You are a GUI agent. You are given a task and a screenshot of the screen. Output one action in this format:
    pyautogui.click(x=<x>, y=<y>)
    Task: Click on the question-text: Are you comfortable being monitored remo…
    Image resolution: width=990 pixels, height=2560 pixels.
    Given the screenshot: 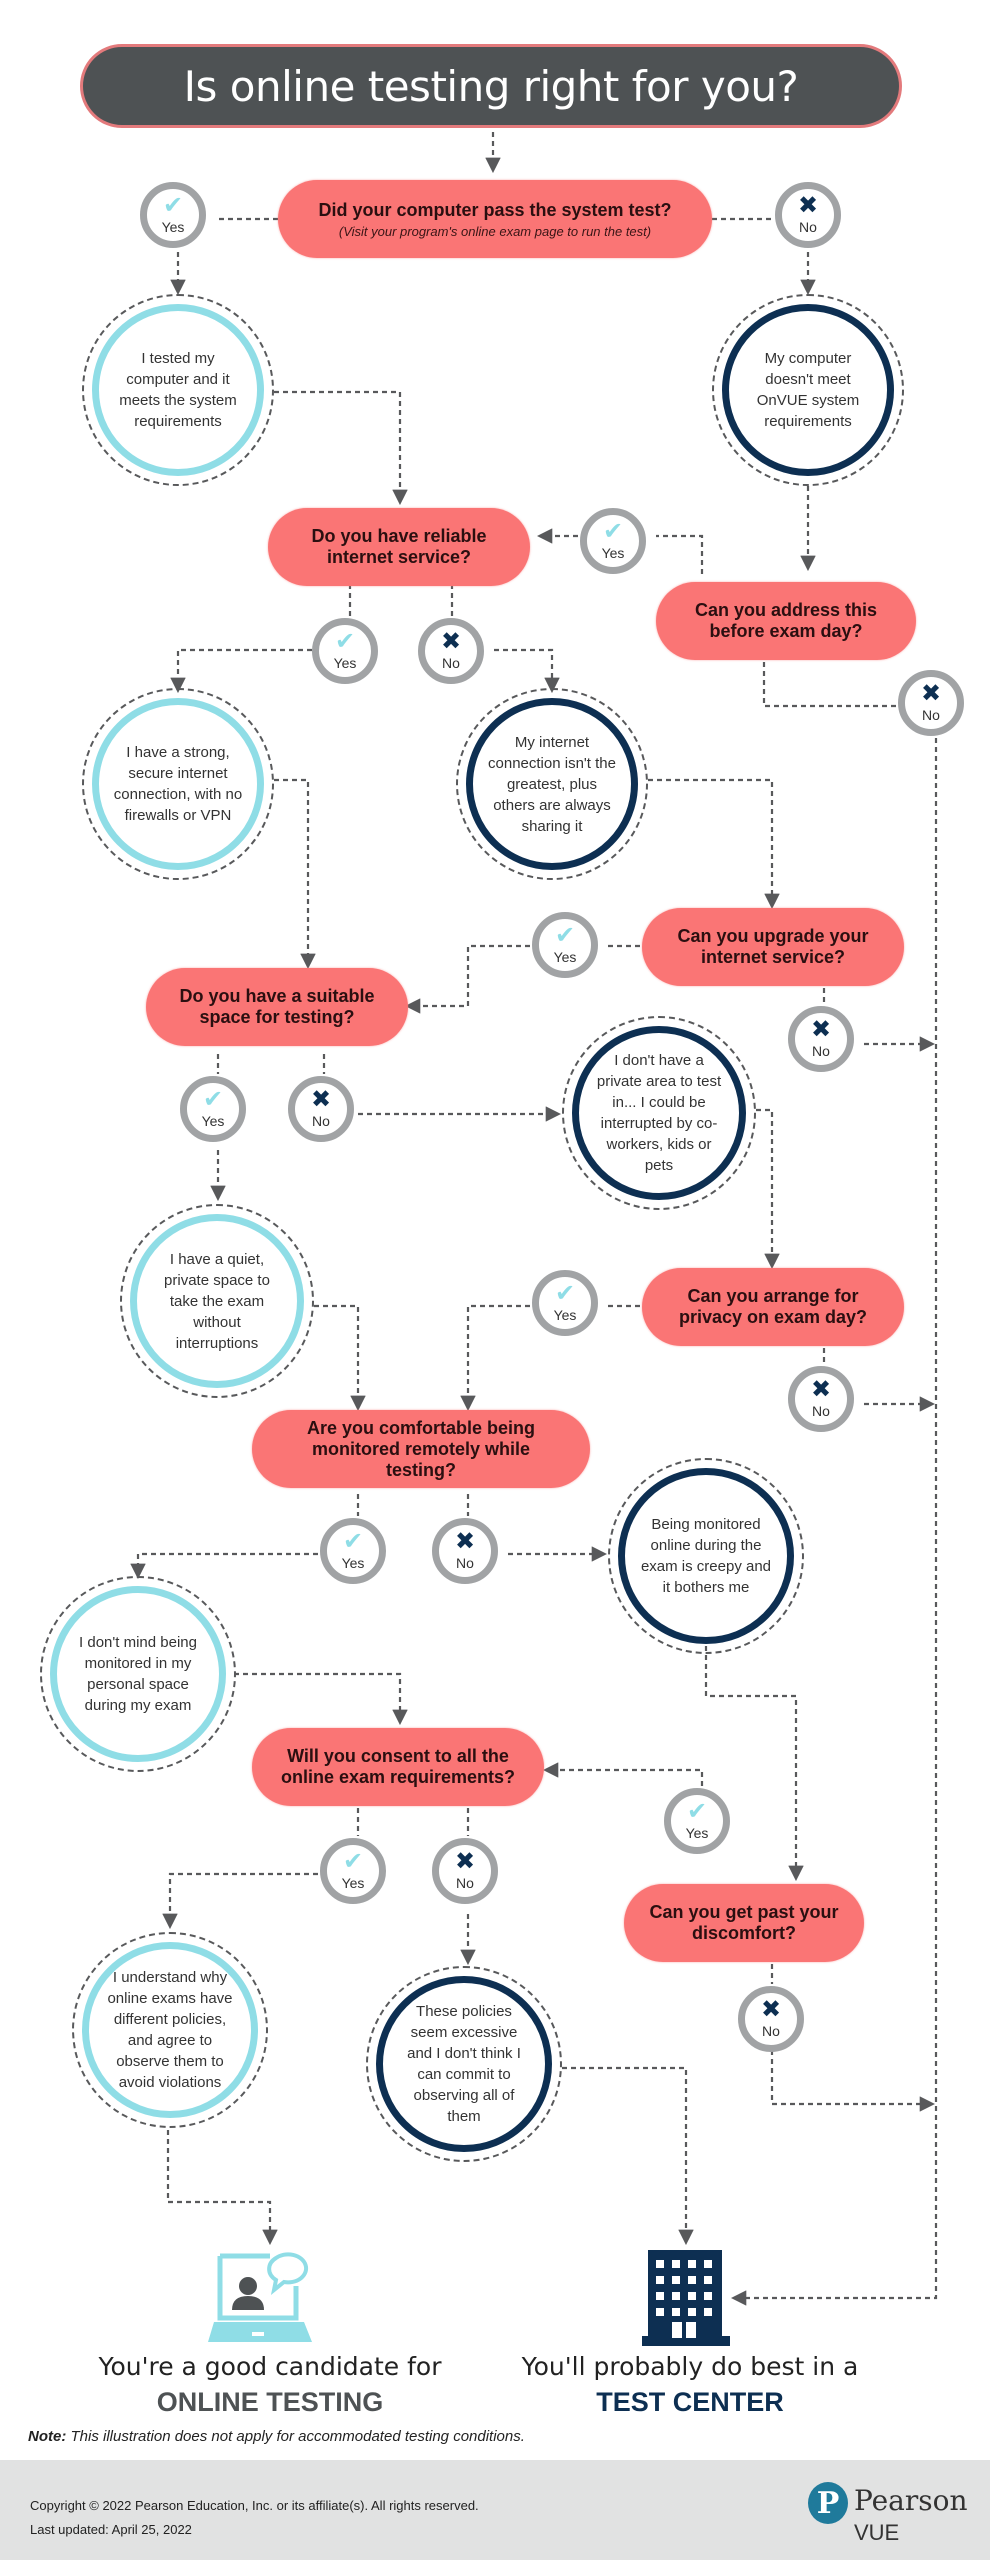 What is the action you would take?
    pyautogui.click(x=421, y=1448)
    